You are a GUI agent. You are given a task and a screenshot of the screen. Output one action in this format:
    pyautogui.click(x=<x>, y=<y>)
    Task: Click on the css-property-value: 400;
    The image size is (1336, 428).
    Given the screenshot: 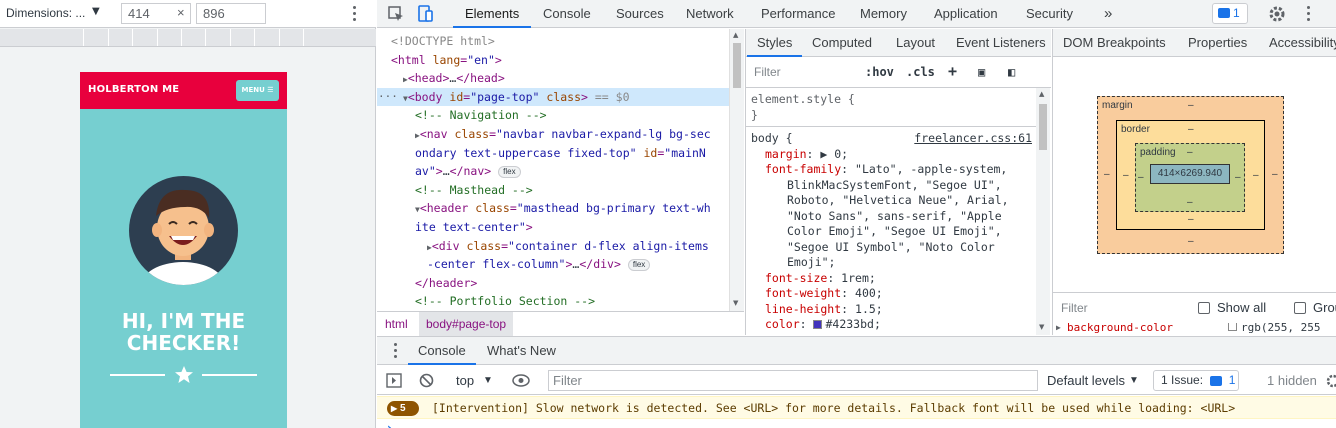 What is the action you would take?
    pyautogui.click(x=869, y=293)
    